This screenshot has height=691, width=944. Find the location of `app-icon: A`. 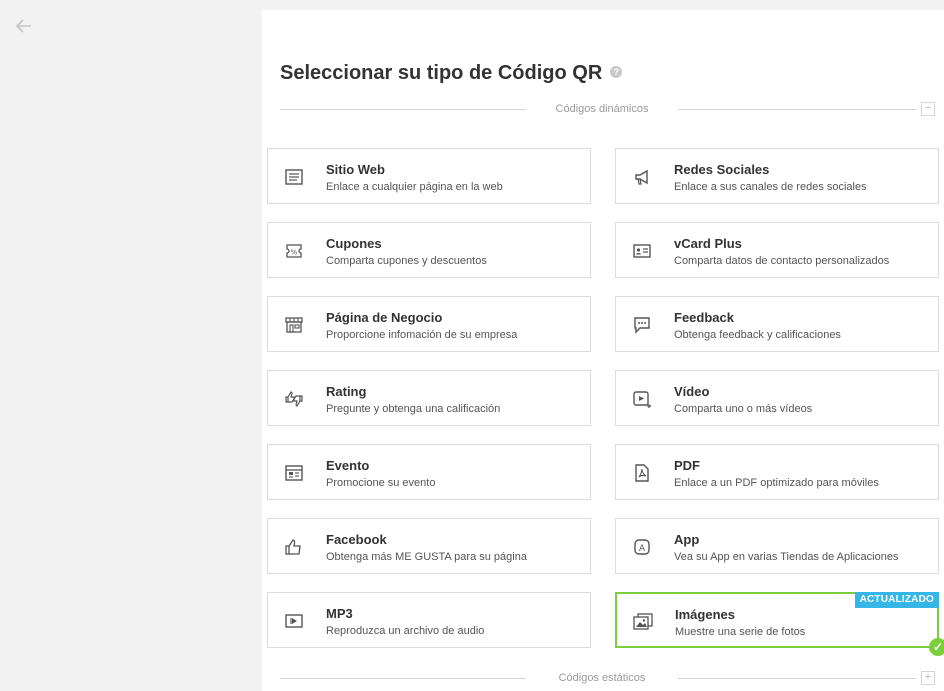

app-icon: A is located at coordinates (642, 547).